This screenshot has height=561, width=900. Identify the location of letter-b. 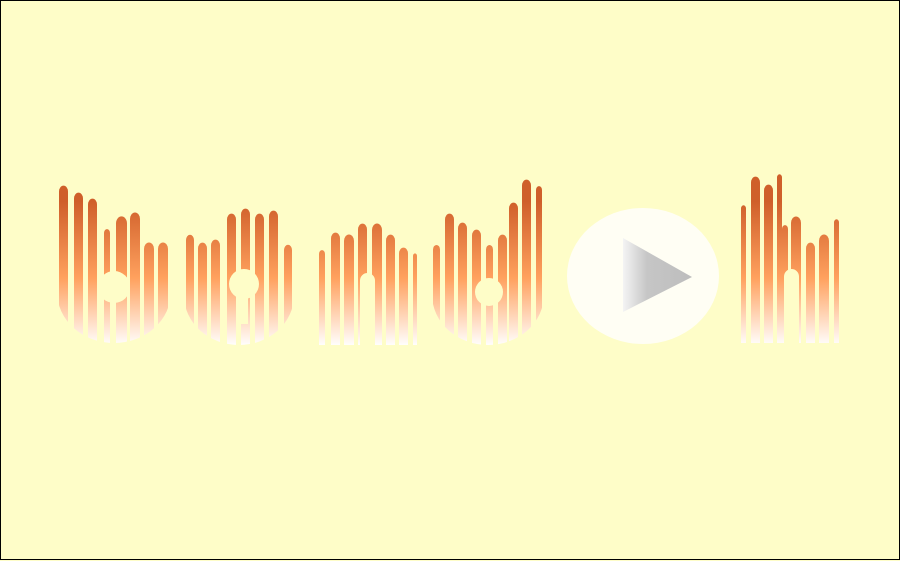
(113, 264).